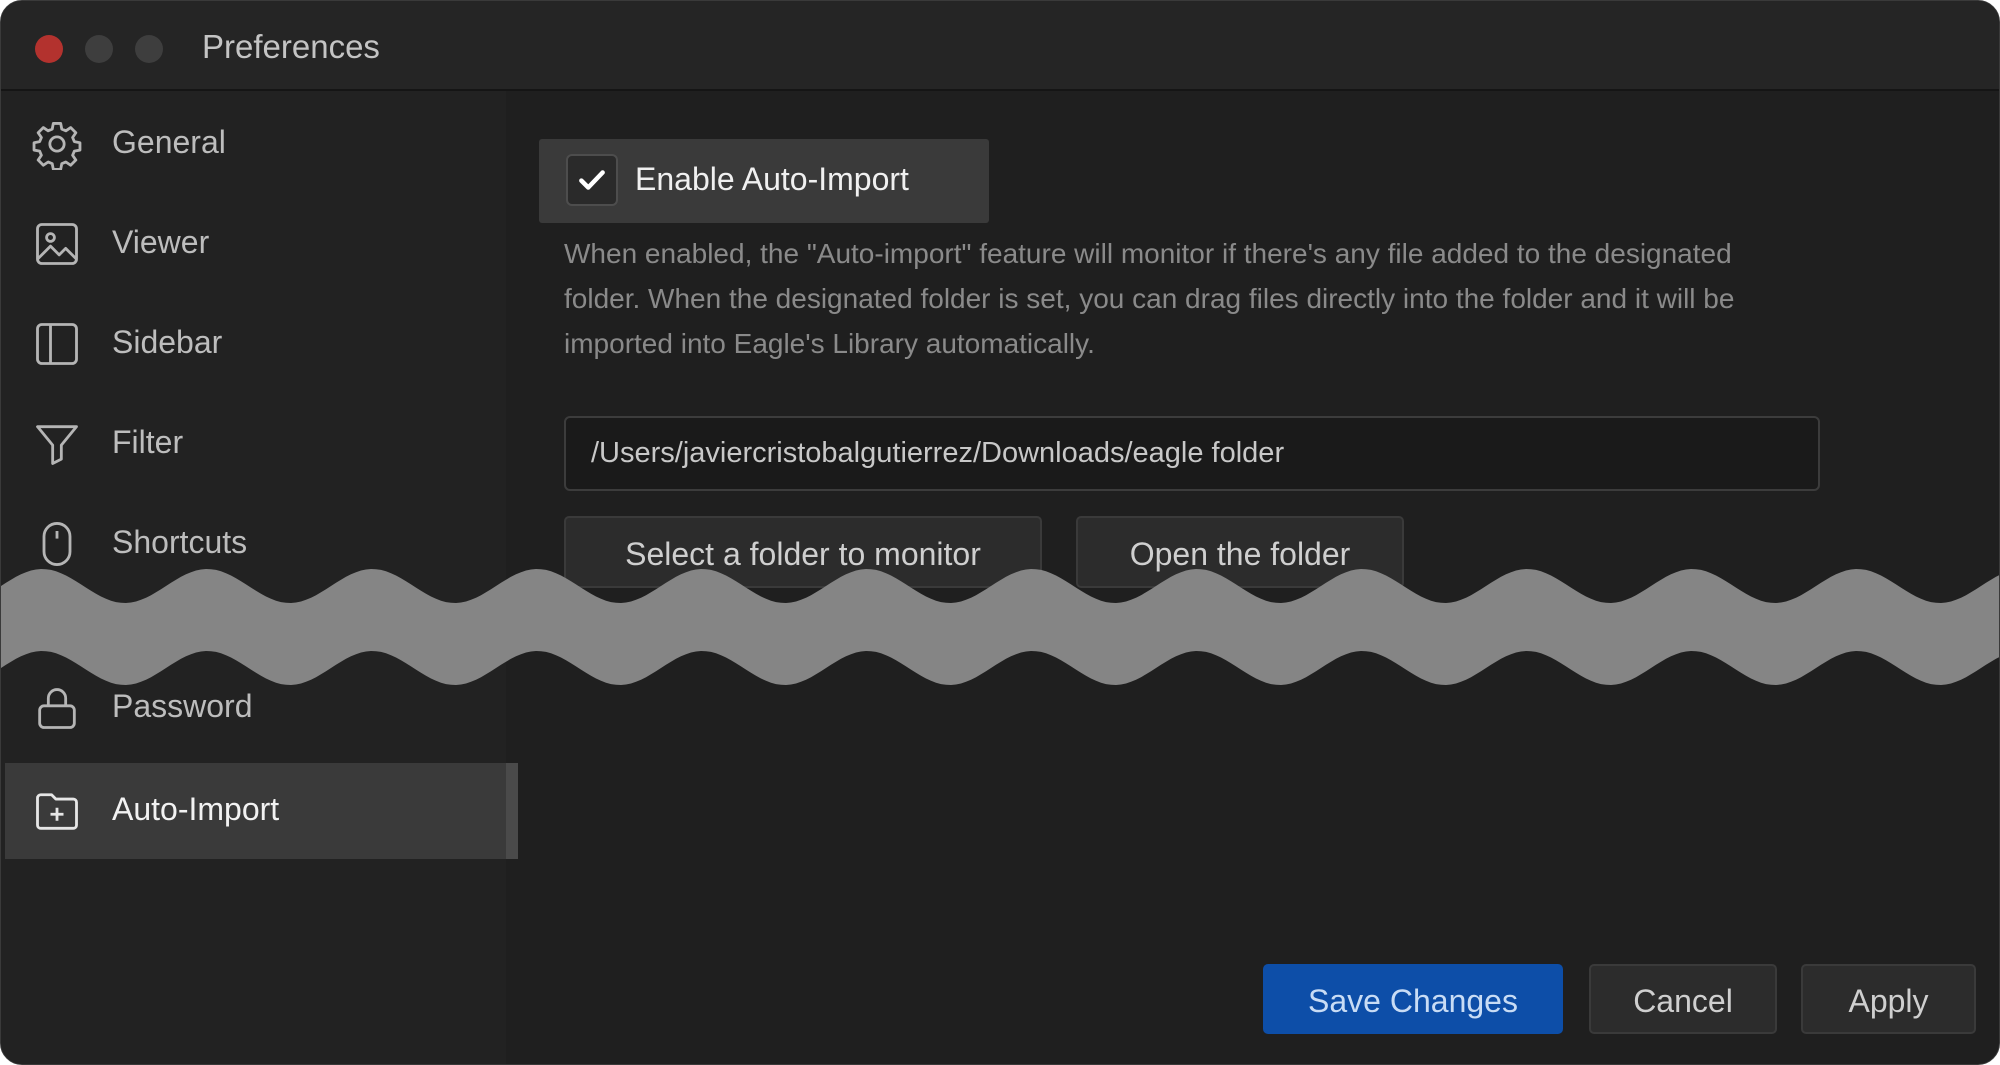  What do you see at coordinates (1413, 999) in the screenshot?
I see `save-changes-button: Save Changes` at bounding box center [1413, 999].